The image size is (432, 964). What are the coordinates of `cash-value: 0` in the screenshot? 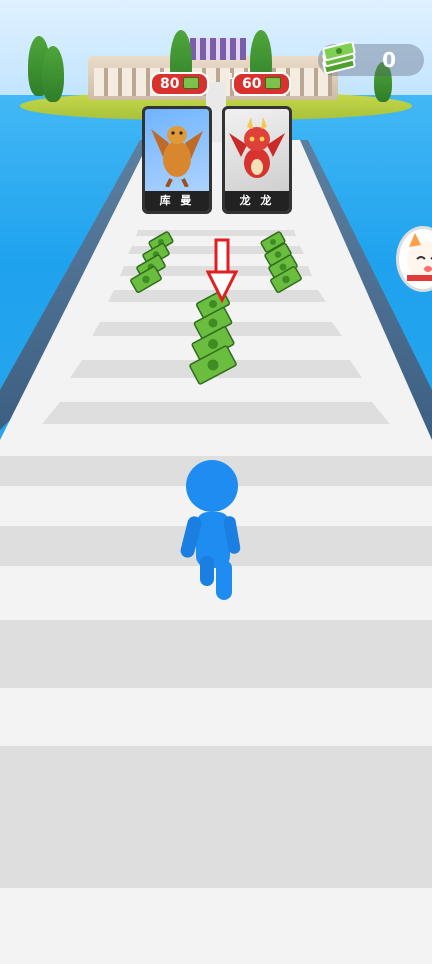 It's located at (389, 60).